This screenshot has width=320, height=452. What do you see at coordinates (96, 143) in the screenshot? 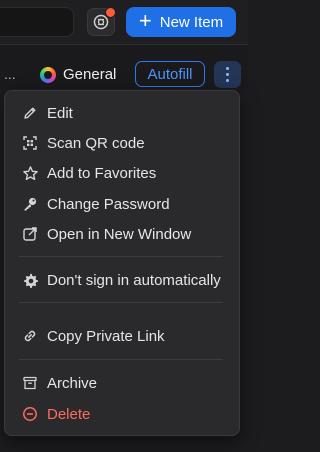
I see `menu-item-label: Scan QR code` at bounding box center [96, 143].